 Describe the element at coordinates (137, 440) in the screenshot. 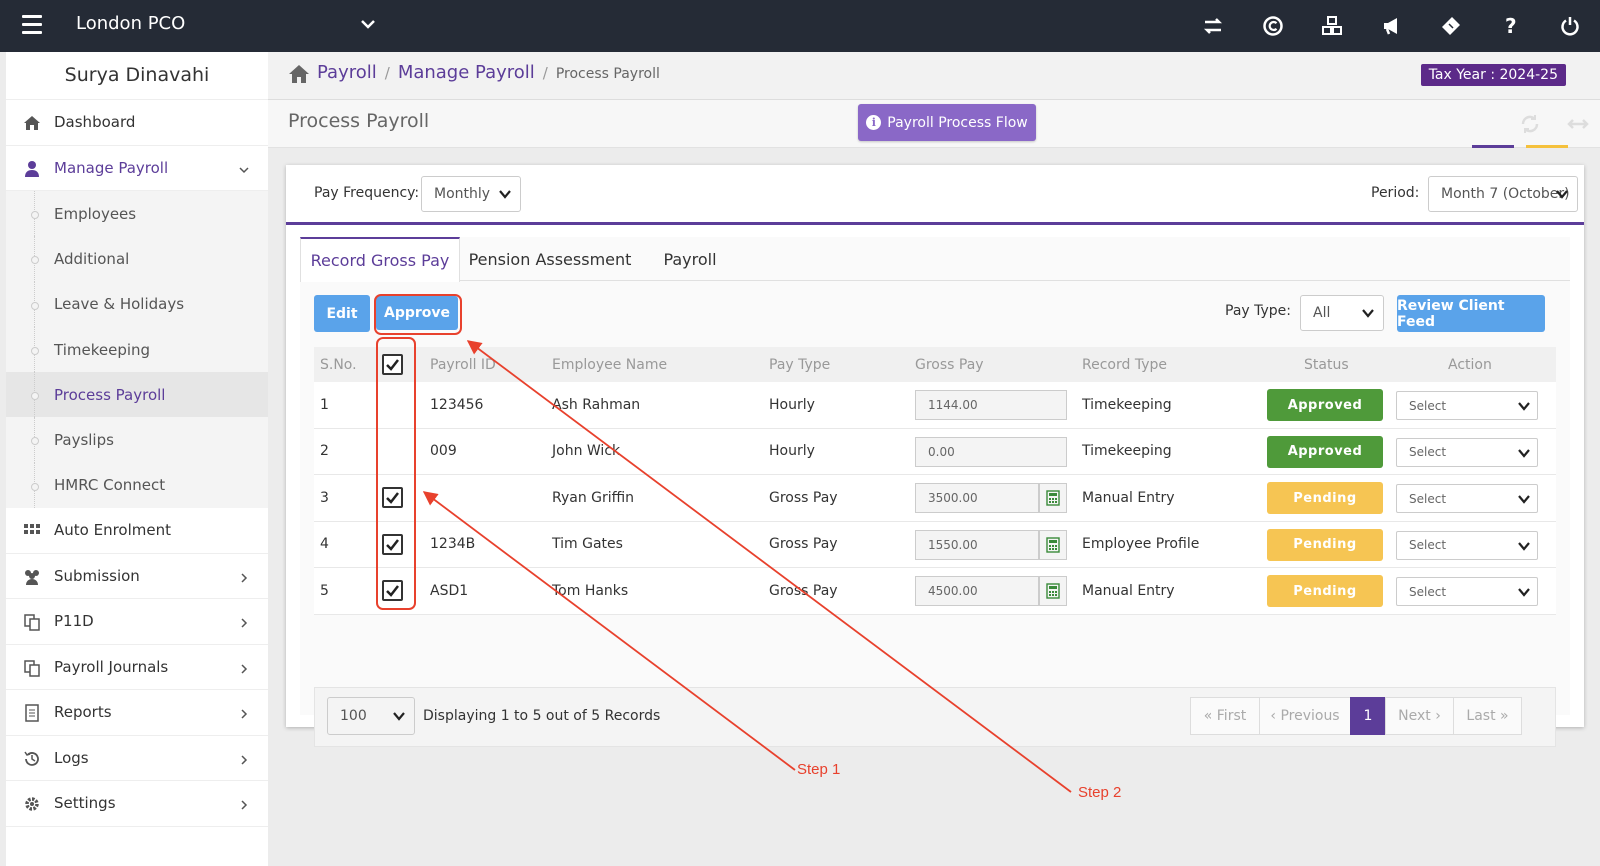

I see `sidebar-item-payslips: Payslips` at that location.